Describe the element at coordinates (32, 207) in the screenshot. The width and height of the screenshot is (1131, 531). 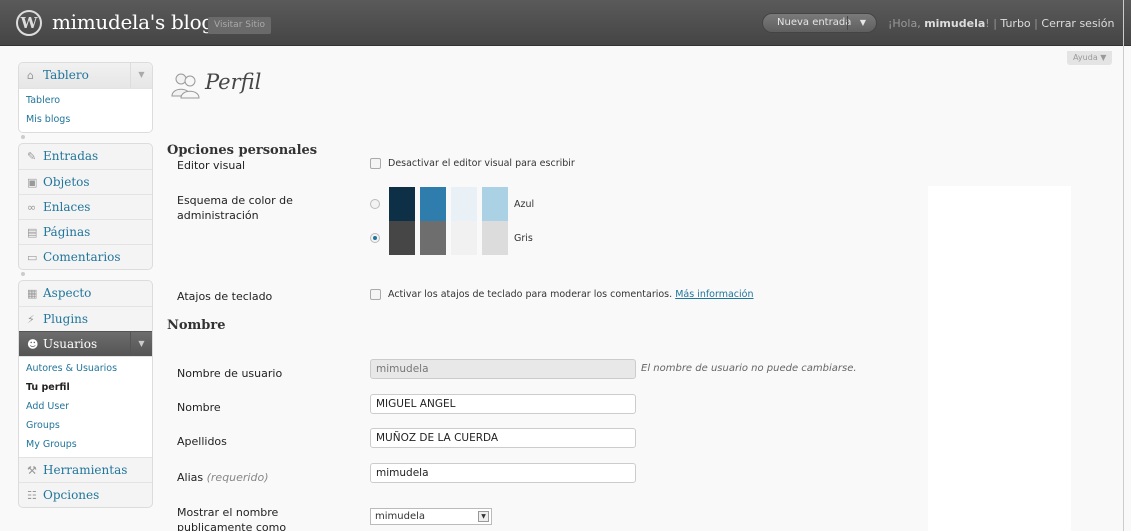
I see `link-icon: ∞` at that location.